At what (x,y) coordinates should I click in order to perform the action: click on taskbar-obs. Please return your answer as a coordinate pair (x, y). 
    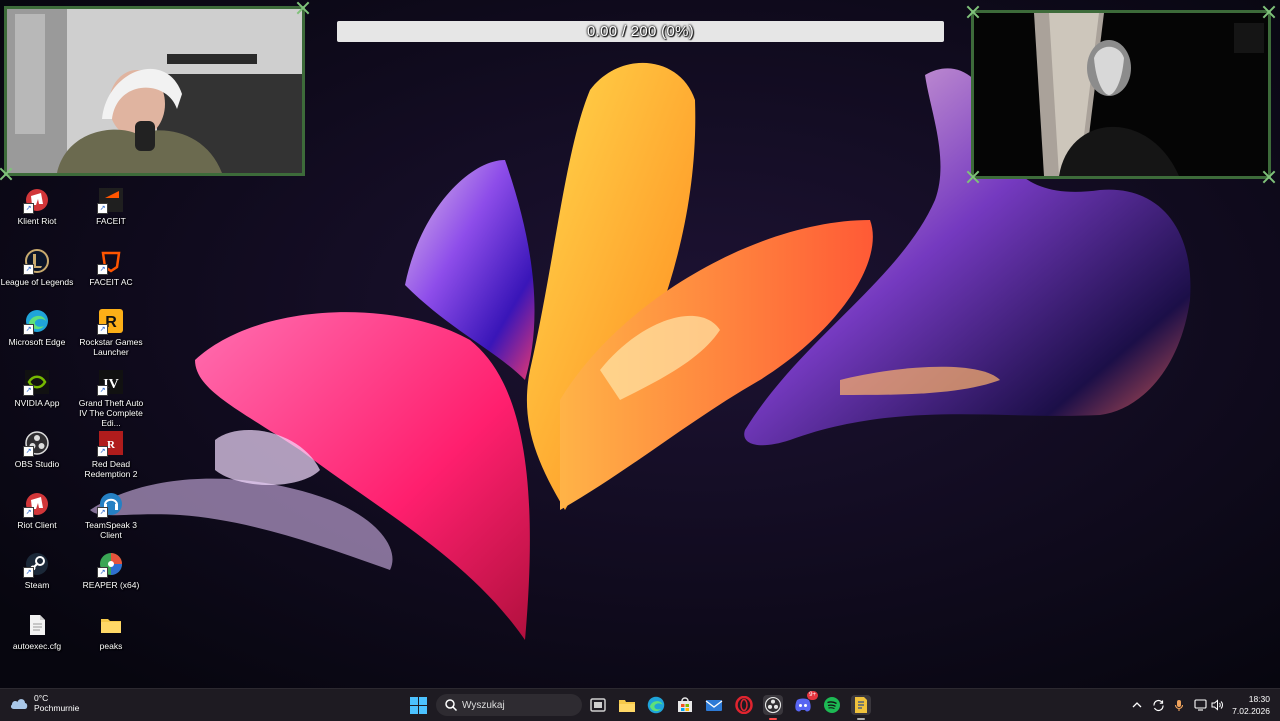
    Looking at the image, I should click on (773, 707).